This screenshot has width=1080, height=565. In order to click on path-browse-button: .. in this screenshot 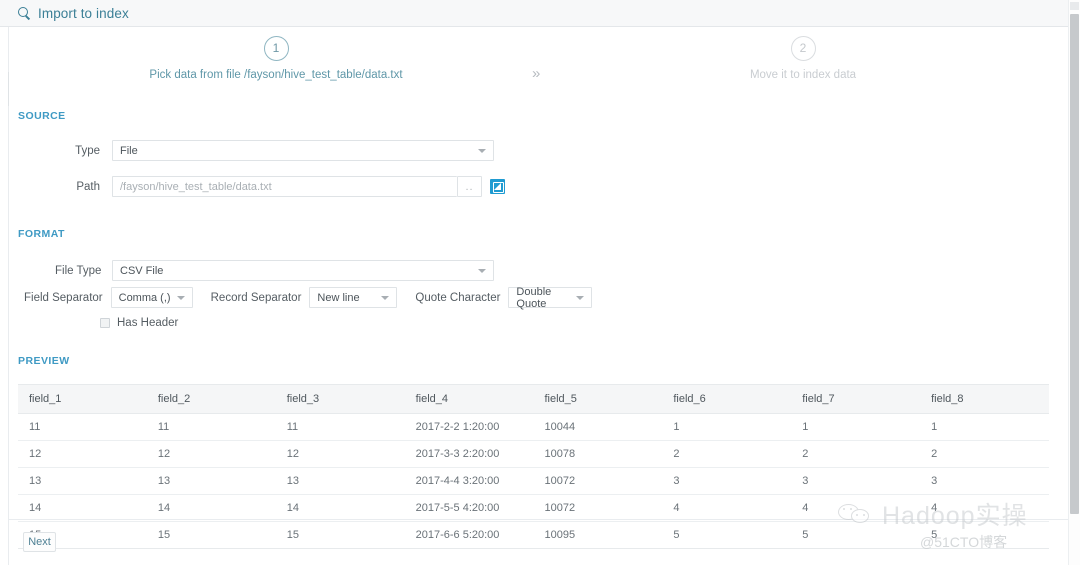, I will do `click(469, 186)`.